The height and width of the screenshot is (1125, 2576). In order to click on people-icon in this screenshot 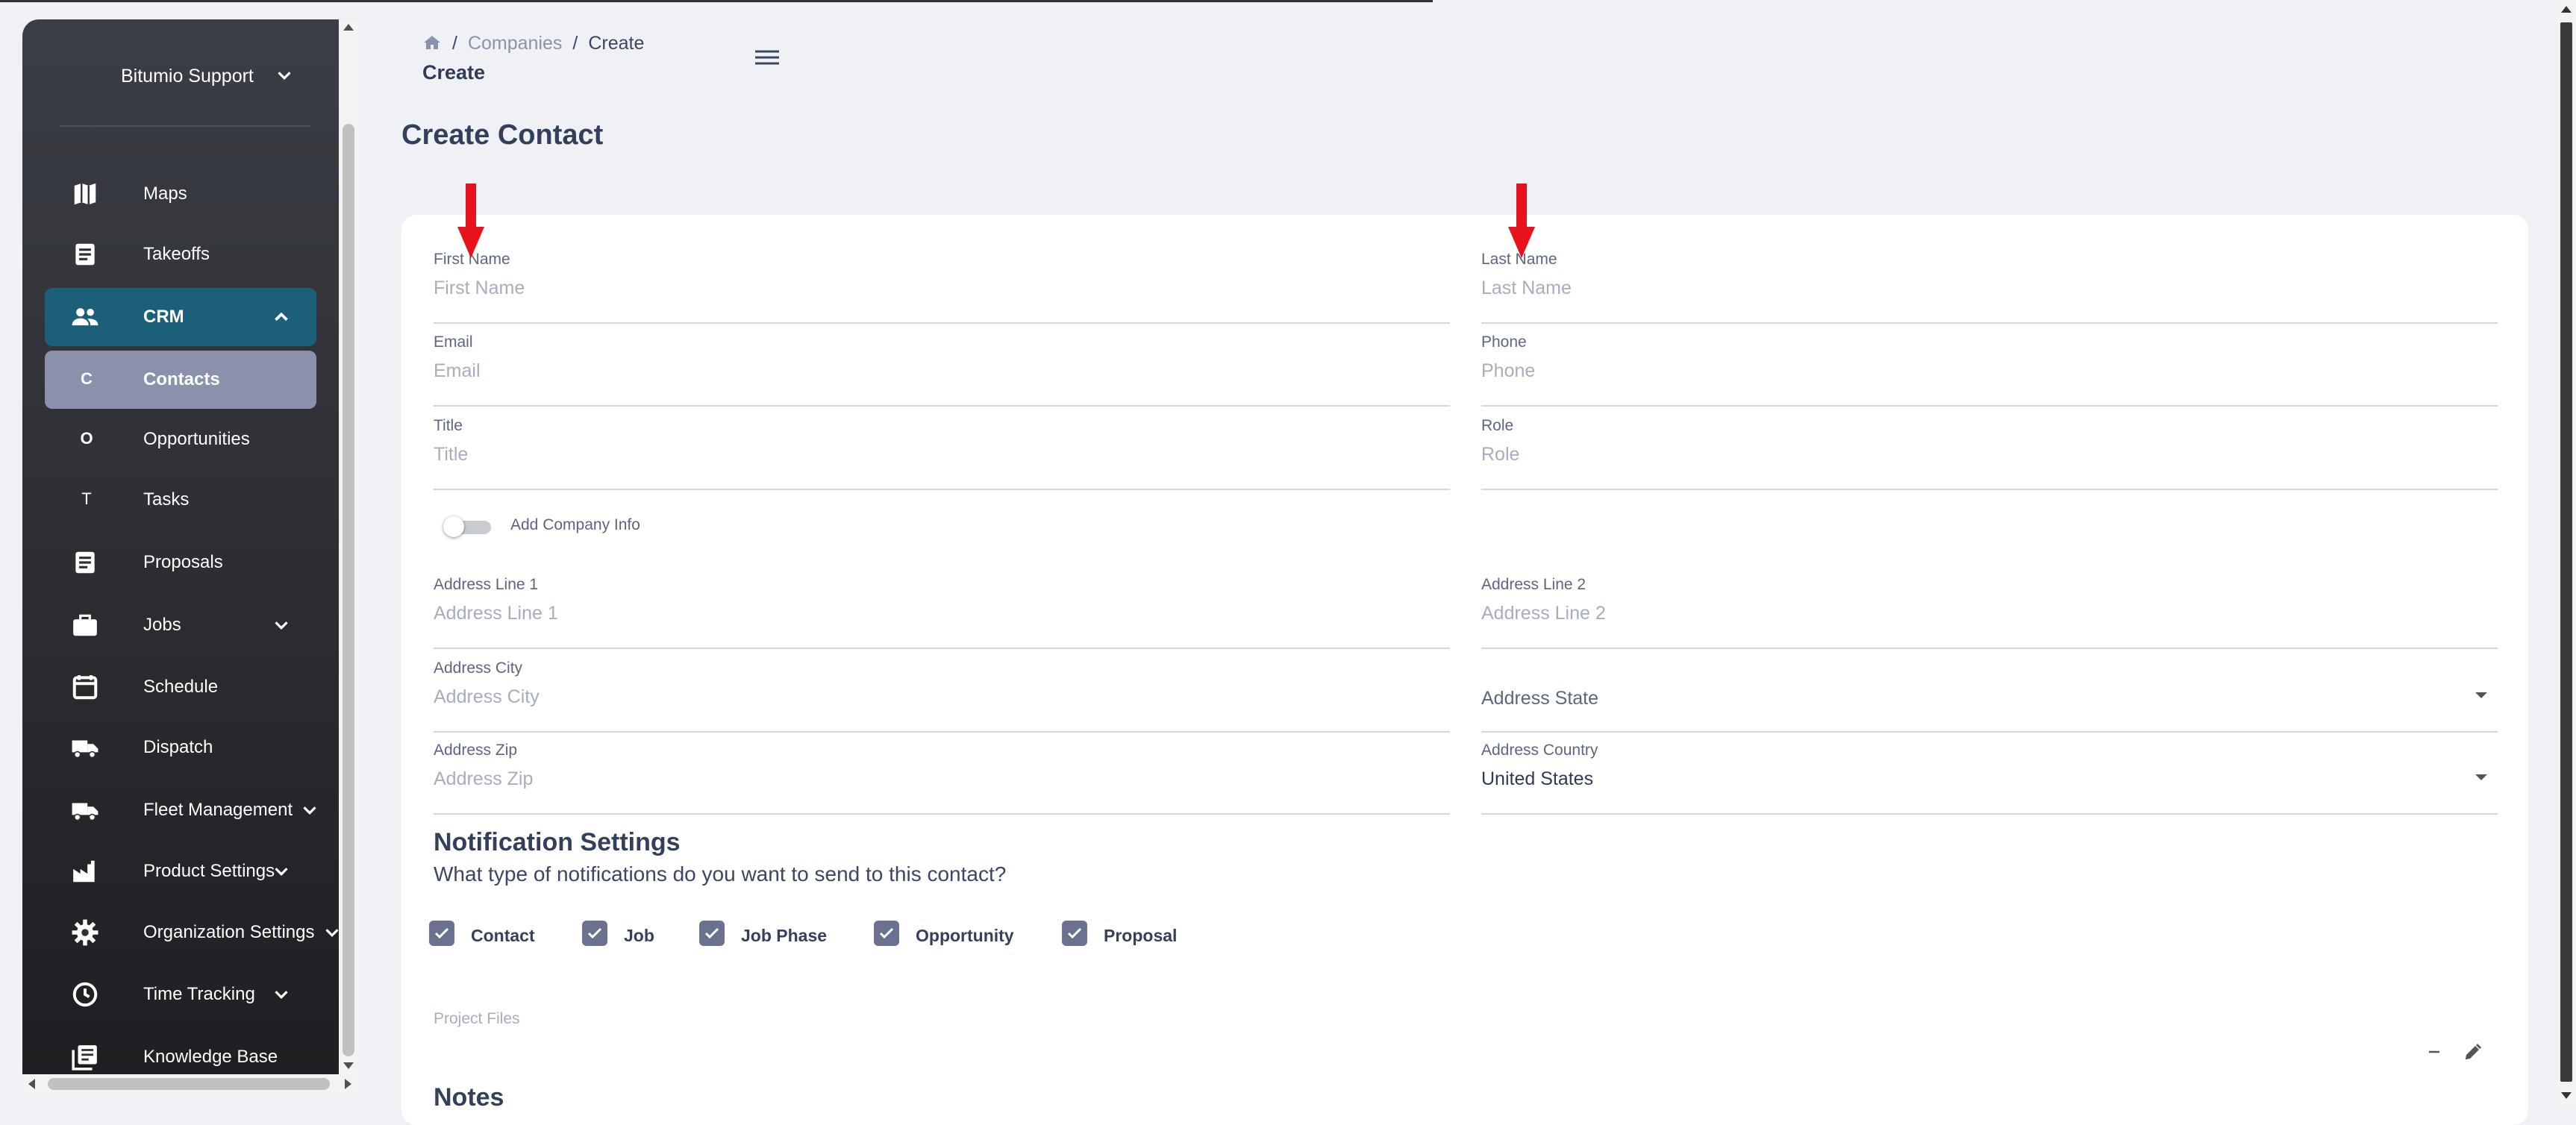, I will do `click(85, 317)`.